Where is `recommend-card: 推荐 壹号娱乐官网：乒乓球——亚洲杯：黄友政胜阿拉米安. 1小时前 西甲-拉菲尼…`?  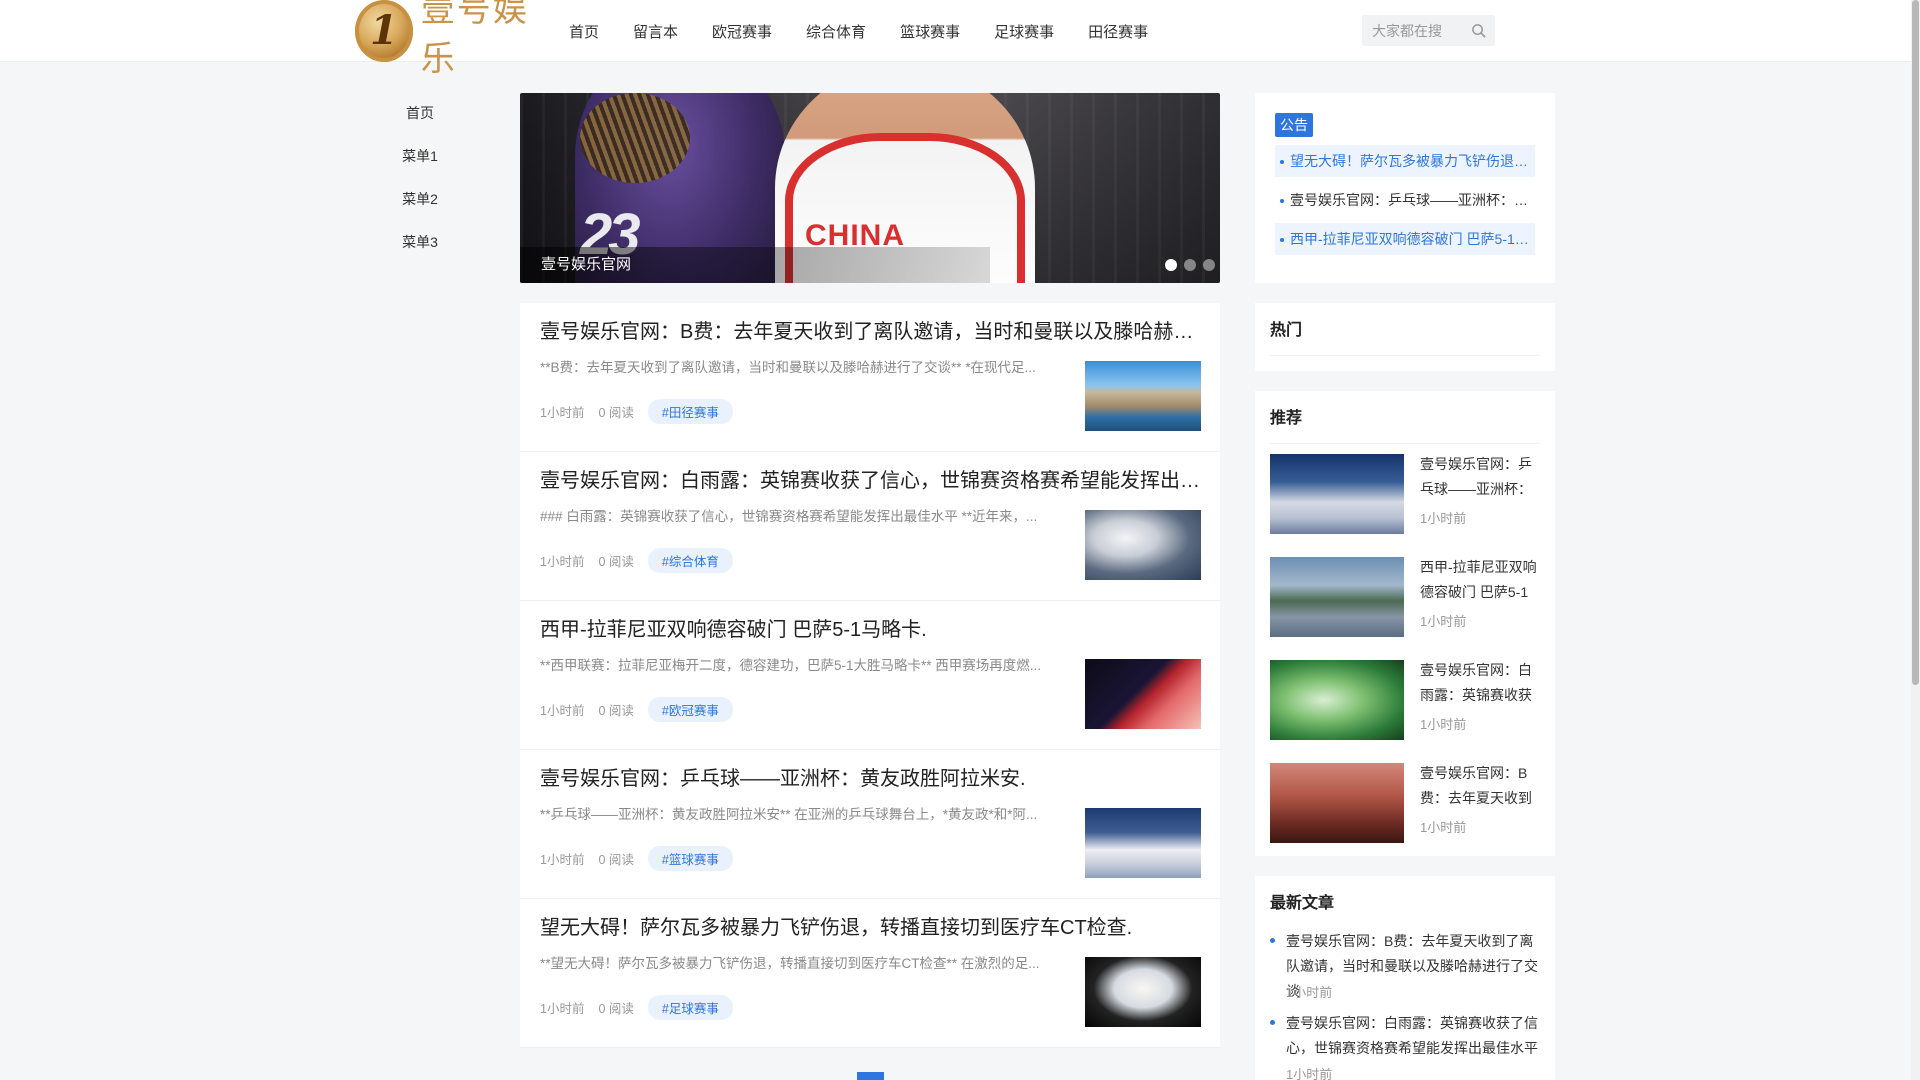
recommend-card: 推荐 壹号娱乐官网：乒乓球——亚洲杯：黄友政胜阿拉米安. 1小时前 西甲-拉菲尼… is located at coordinates (1405, 623).